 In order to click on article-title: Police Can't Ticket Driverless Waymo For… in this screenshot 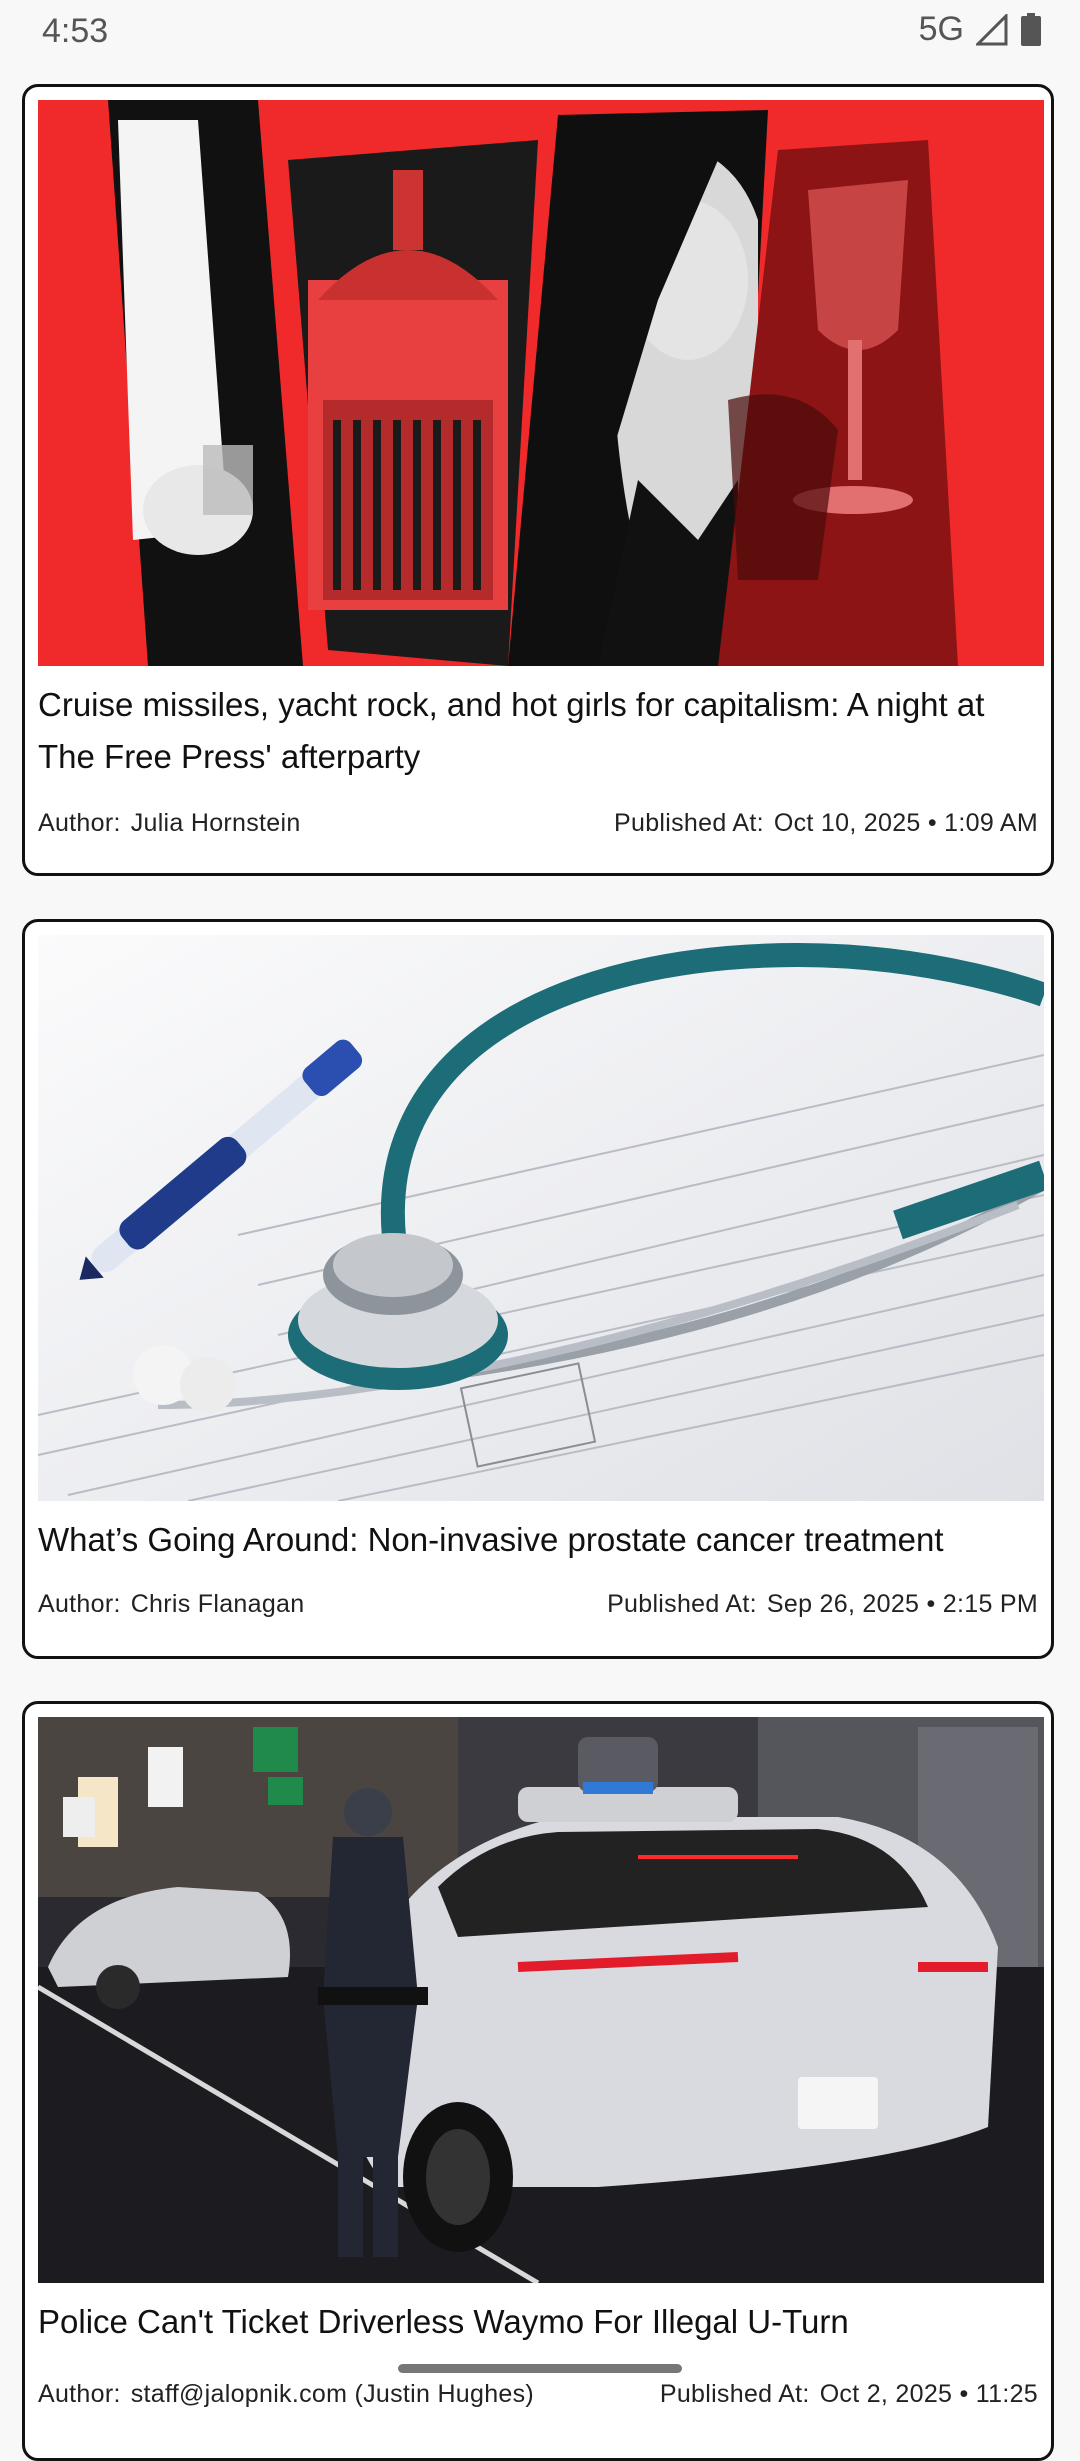, I will do `click(538, 2322)`.